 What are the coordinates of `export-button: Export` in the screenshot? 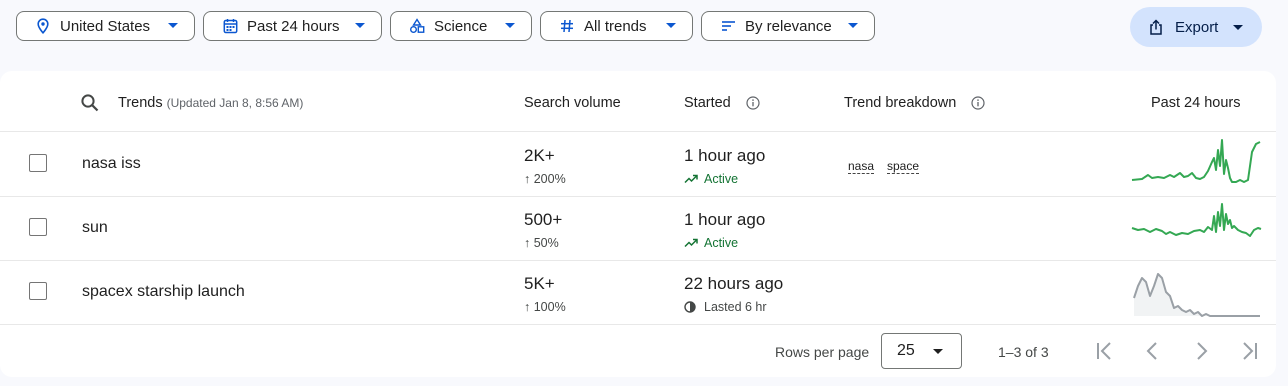 It's located at (1196, 27).